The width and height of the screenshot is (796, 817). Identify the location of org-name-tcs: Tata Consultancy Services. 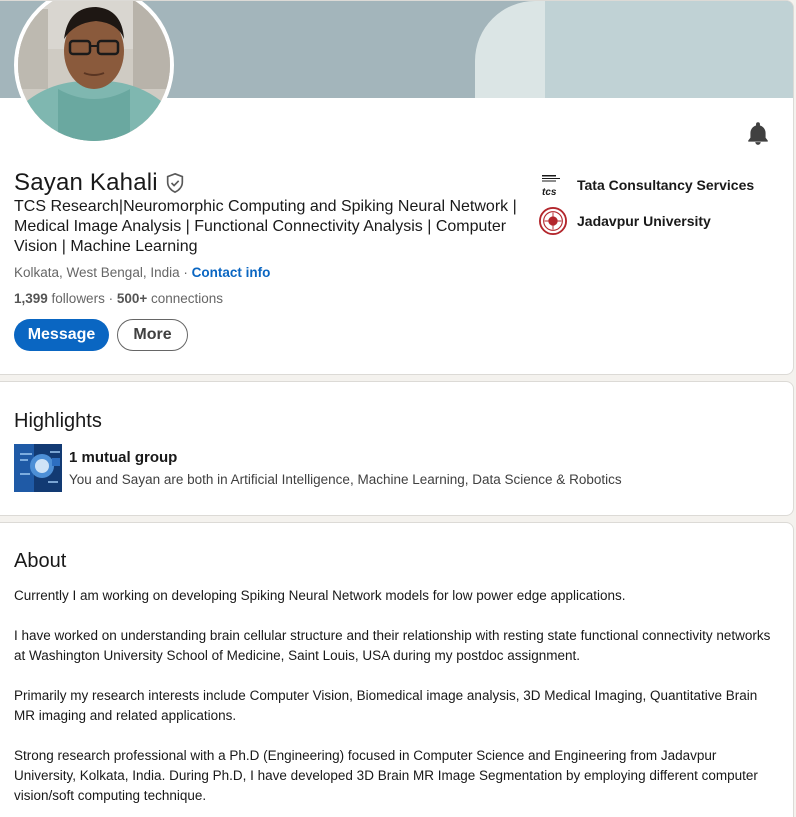
(666, 185).